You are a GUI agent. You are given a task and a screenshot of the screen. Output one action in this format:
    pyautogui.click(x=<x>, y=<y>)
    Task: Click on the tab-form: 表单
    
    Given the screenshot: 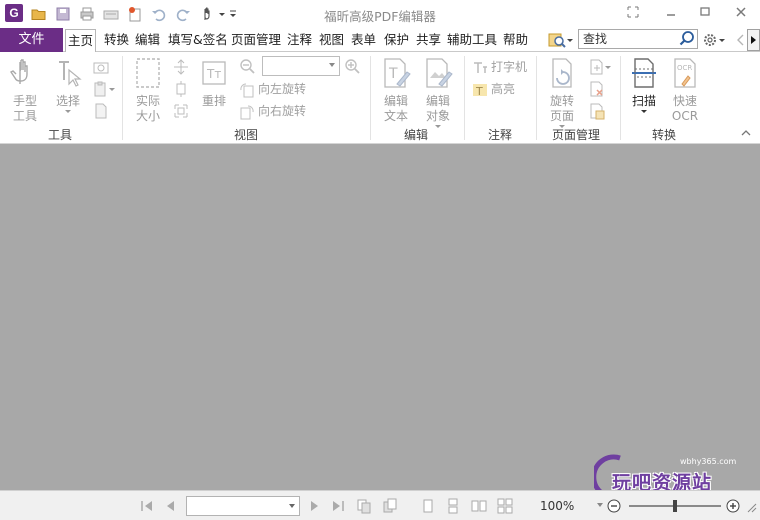 What is the action you would take?
    pyautogui.click(x=363, y=40)
    